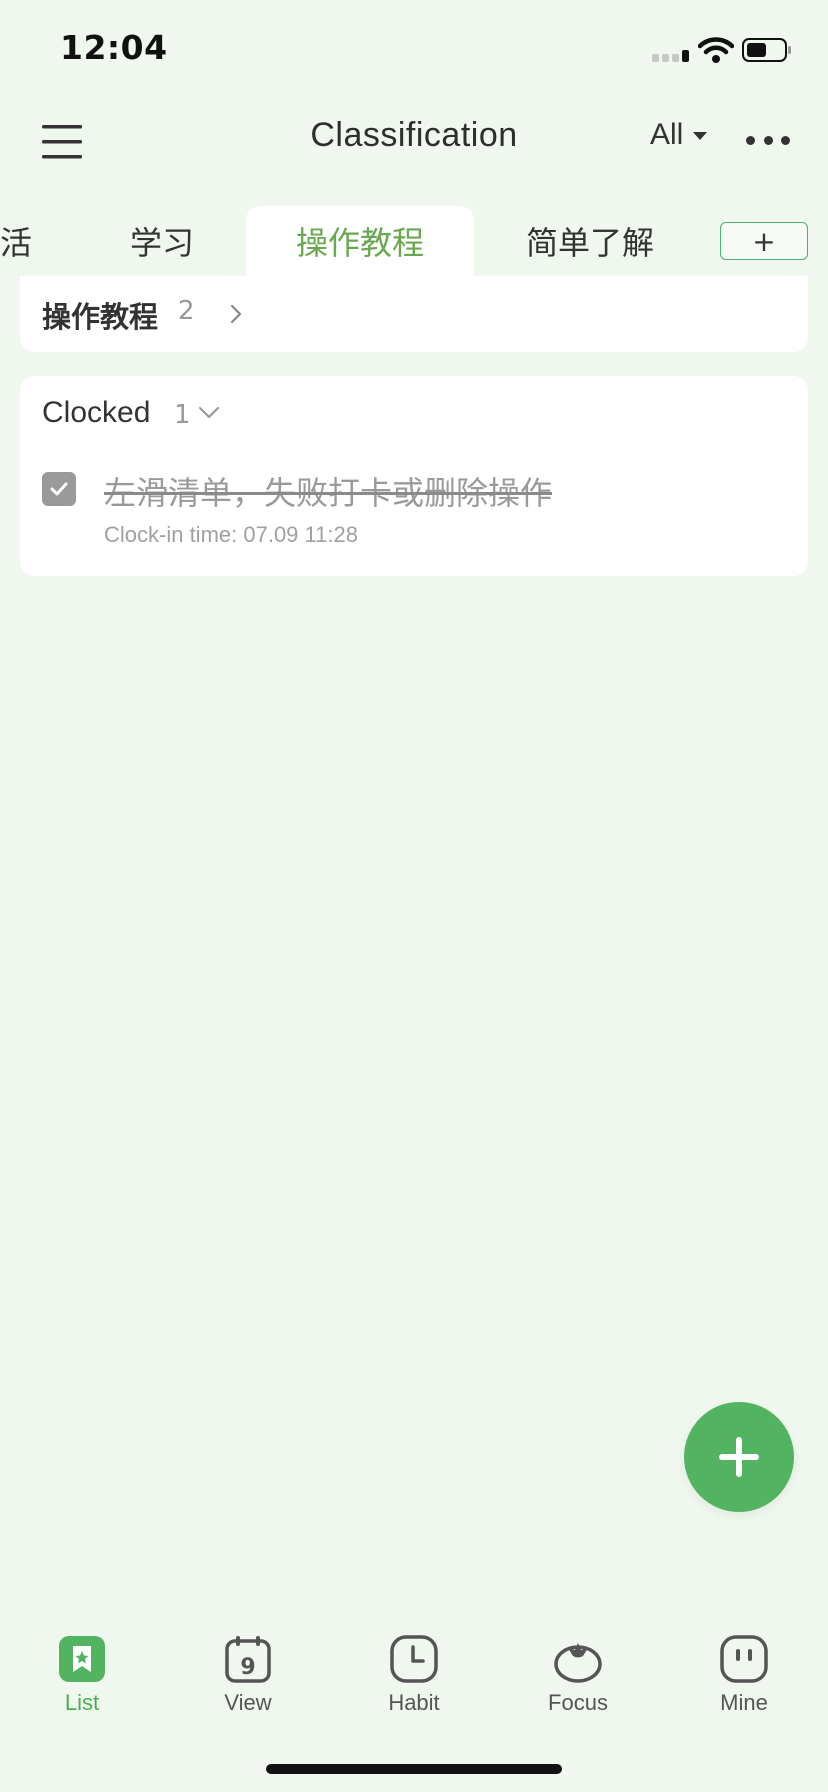  What do you see at coordinates (100, 317) in the screenshot?
I see `category-title: 操作教程` at bounding box center [100, 317].